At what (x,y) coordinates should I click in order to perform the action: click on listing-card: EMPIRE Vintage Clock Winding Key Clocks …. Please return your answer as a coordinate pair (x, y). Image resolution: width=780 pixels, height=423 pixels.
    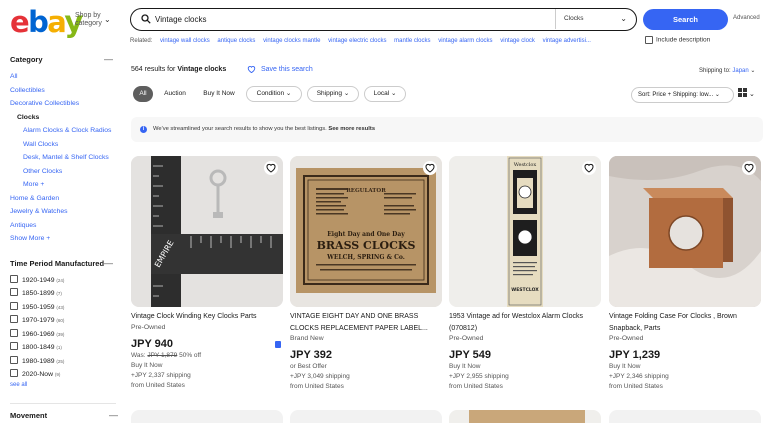
    Looking at the image, I should click on (207, 273).